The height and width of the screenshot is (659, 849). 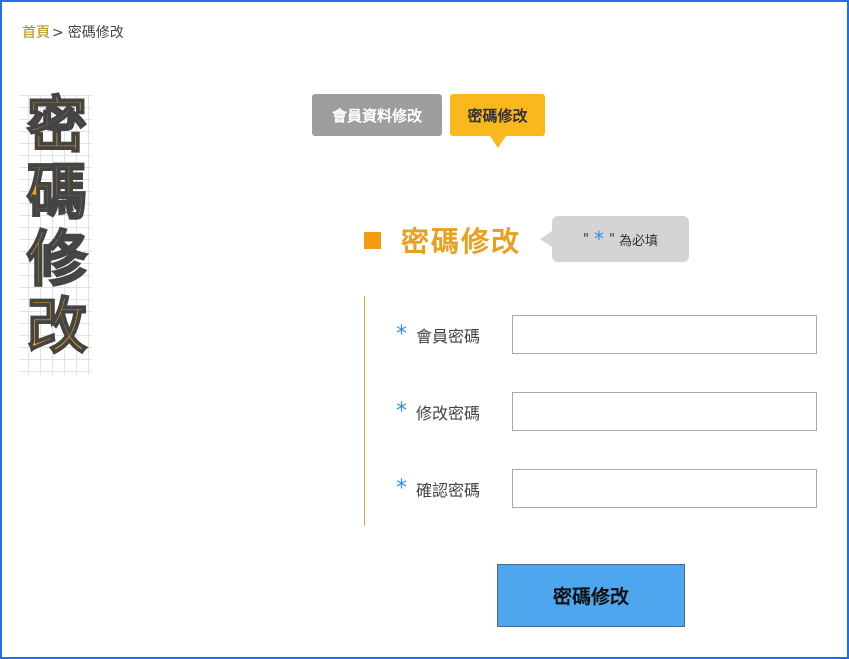 I want to click on section-header: 密碼修改, so click(x=442, y=240).